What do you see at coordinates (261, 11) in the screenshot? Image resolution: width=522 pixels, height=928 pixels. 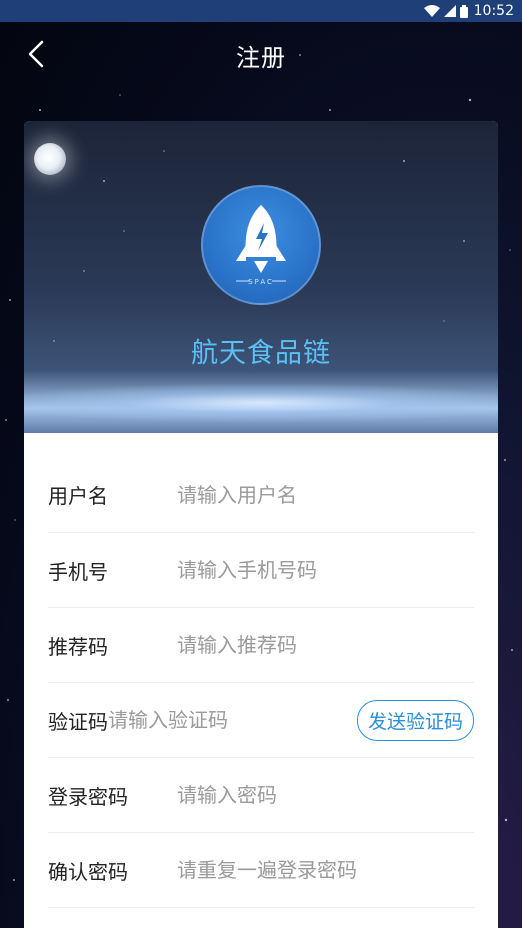 I see `status-bar: 10:52` at bounding box center [261, 11].